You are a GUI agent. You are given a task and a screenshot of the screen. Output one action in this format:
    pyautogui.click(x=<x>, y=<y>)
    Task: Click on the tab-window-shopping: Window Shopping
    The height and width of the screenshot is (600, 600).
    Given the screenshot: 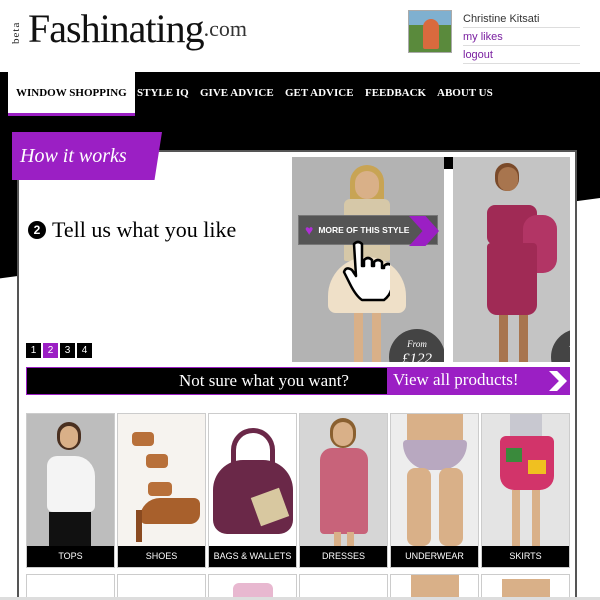 What is the action you would take?
    pyautogui.click(x=71, y=94)
    